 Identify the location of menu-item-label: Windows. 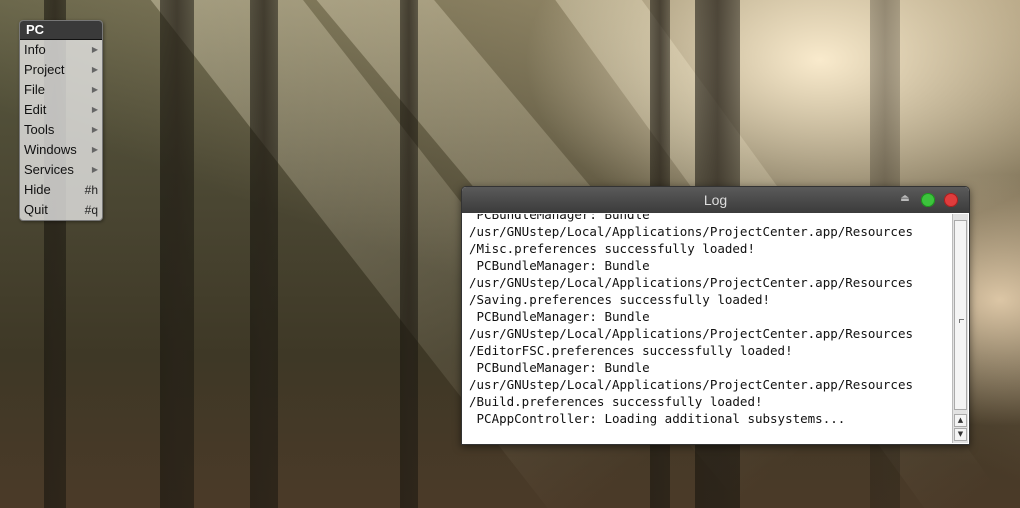
(50, 149).